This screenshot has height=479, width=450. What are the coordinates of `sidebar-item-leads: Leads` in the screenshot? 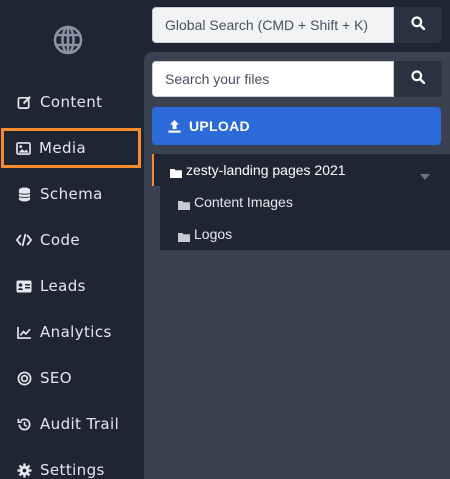 It's located at (72, 286).